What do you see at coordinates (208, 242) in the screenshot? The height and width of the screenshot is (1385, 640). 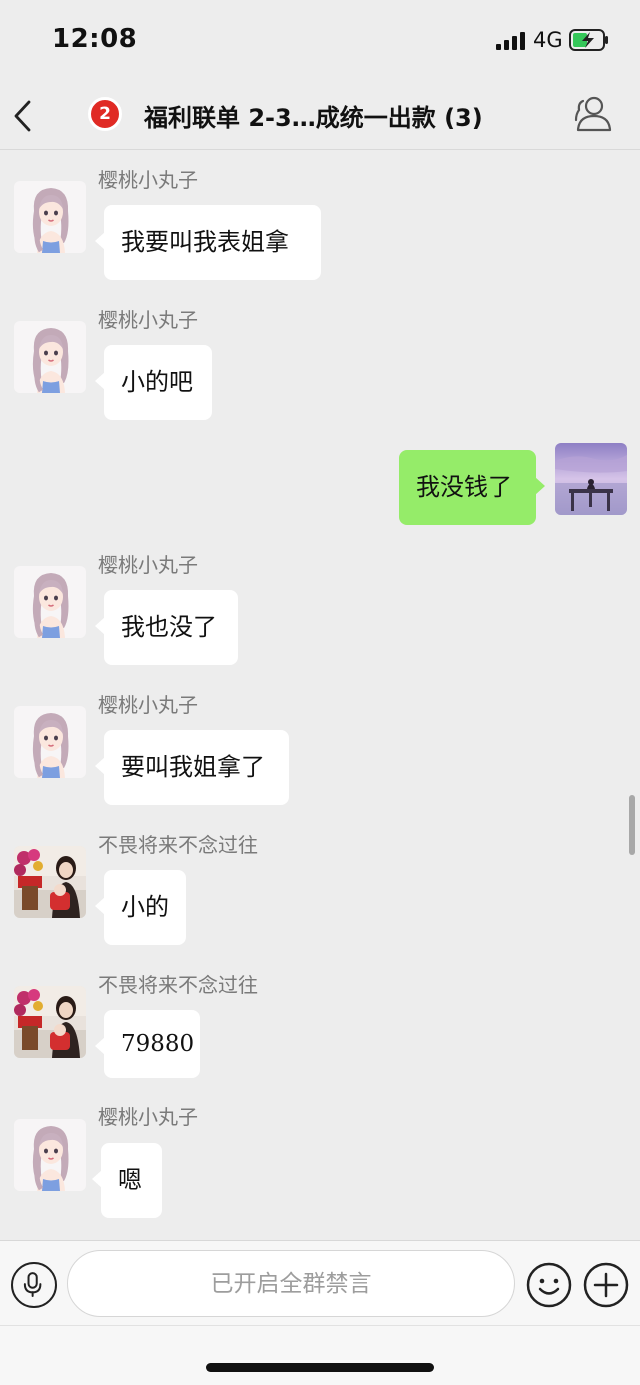 I see `message-bubble: 我要叫我表姐拿` at bounding box center [208, 242].